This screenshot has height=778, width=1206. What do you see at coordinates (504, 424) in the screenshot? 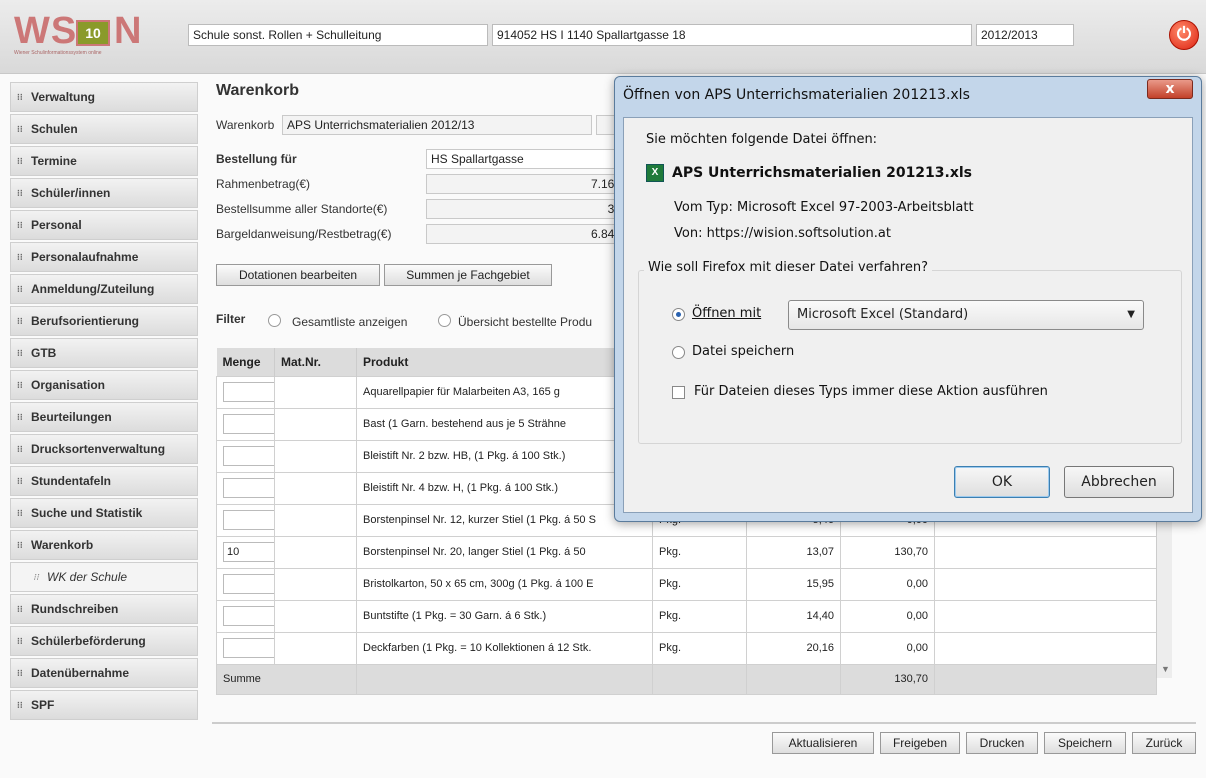
I see `product-cell: Bast (1 Garn. bestehend aus je 5 Strähne` at bounding box center [504, 424].